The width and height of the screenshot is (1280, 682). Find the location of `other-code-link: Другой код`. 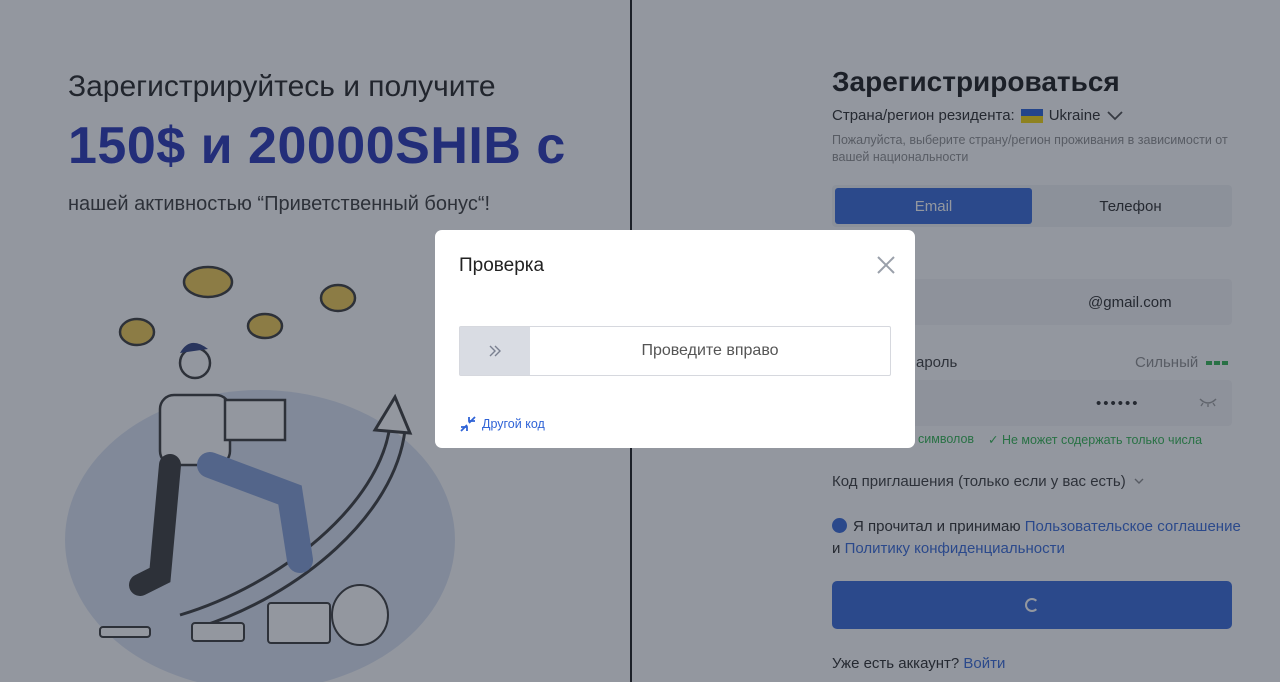

other-code-link: Другой код is located at coordinates (502, 424).